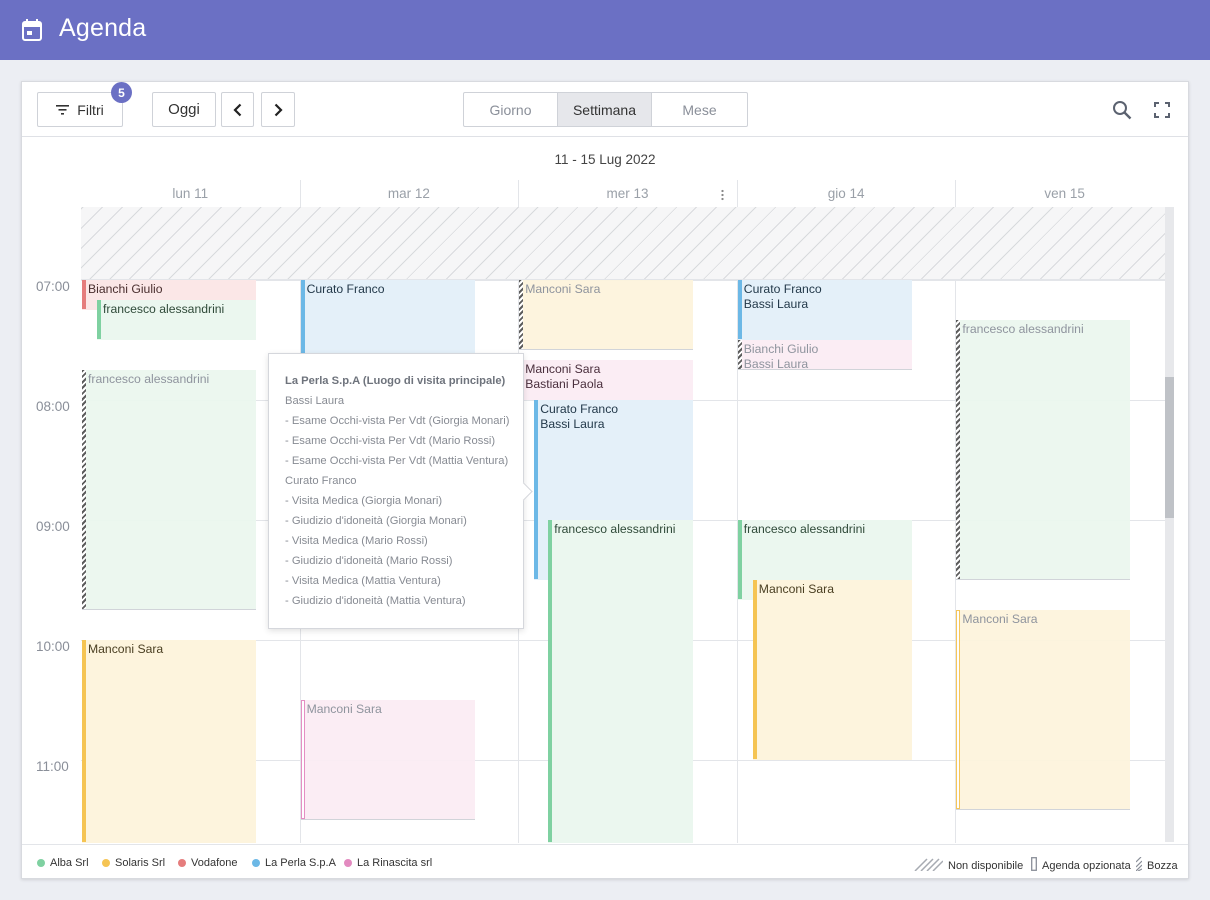 The width and height of the screenshot is (1210, 900). I want to click on tooltip-line: - Giudizio d'idoneità (Mario Rossi), so click(369, 561).